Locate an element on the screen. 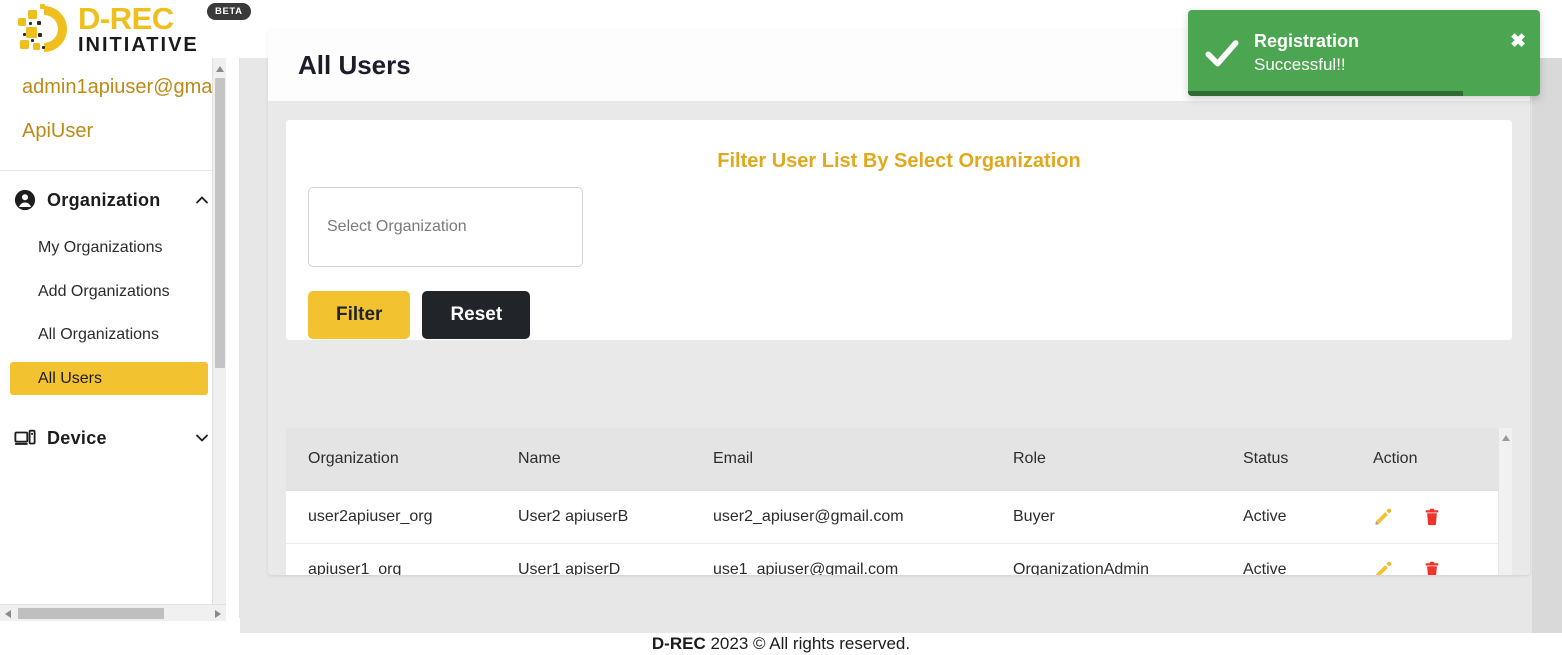 The width and height of the screenshot is (1562, 655). scroll-up-arrow-icon is located at coordinates (220, 69).